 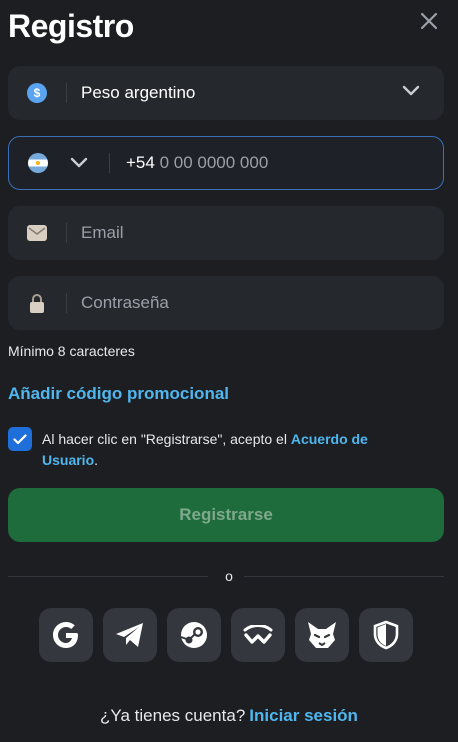 I want to click on login-prompt: ¿Ya tienes cuenta? Iniciar sesión, so click(x=229, y=716).